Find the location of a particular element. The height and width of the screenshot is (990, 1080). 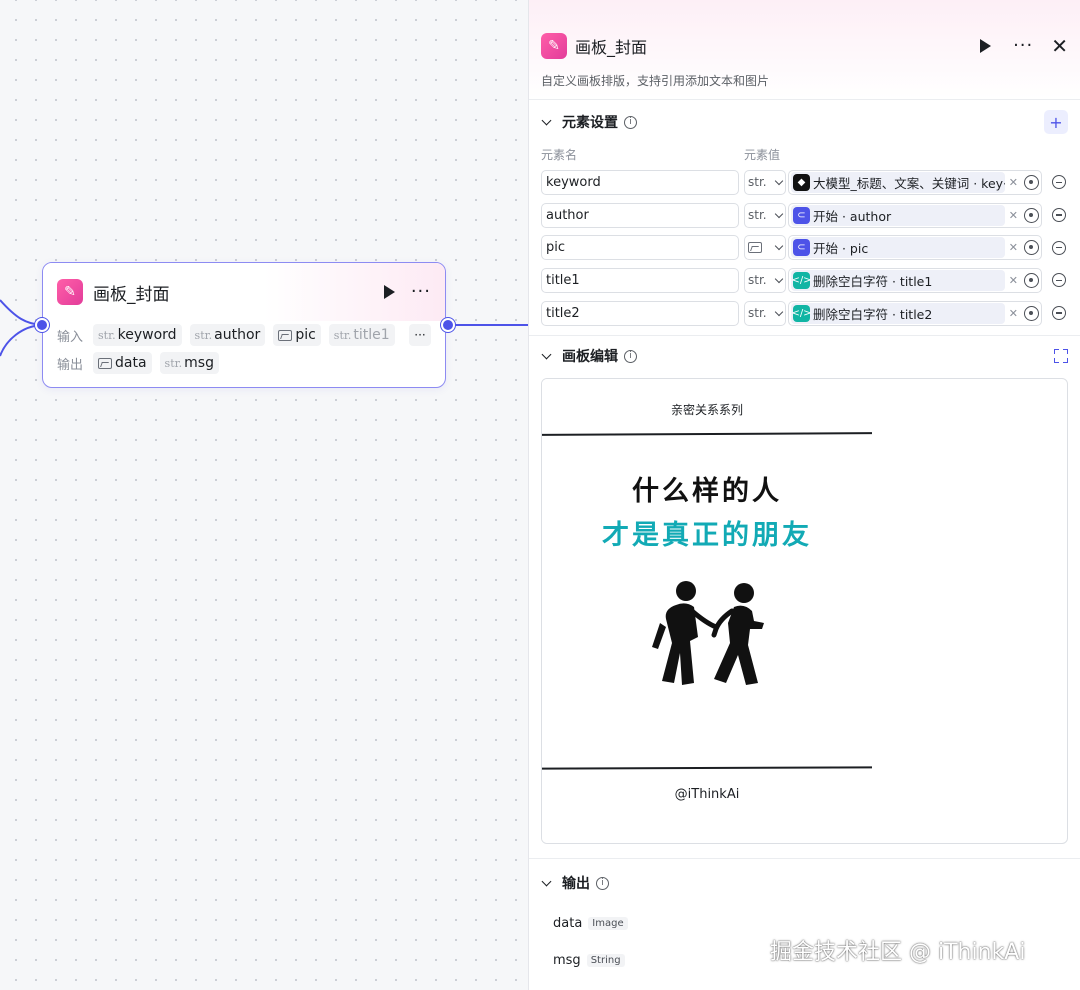

element-row: keyword str. ◆ 大模型_标题、文案、关键词 · key··· ✕ is located at coordinates (804, 182).